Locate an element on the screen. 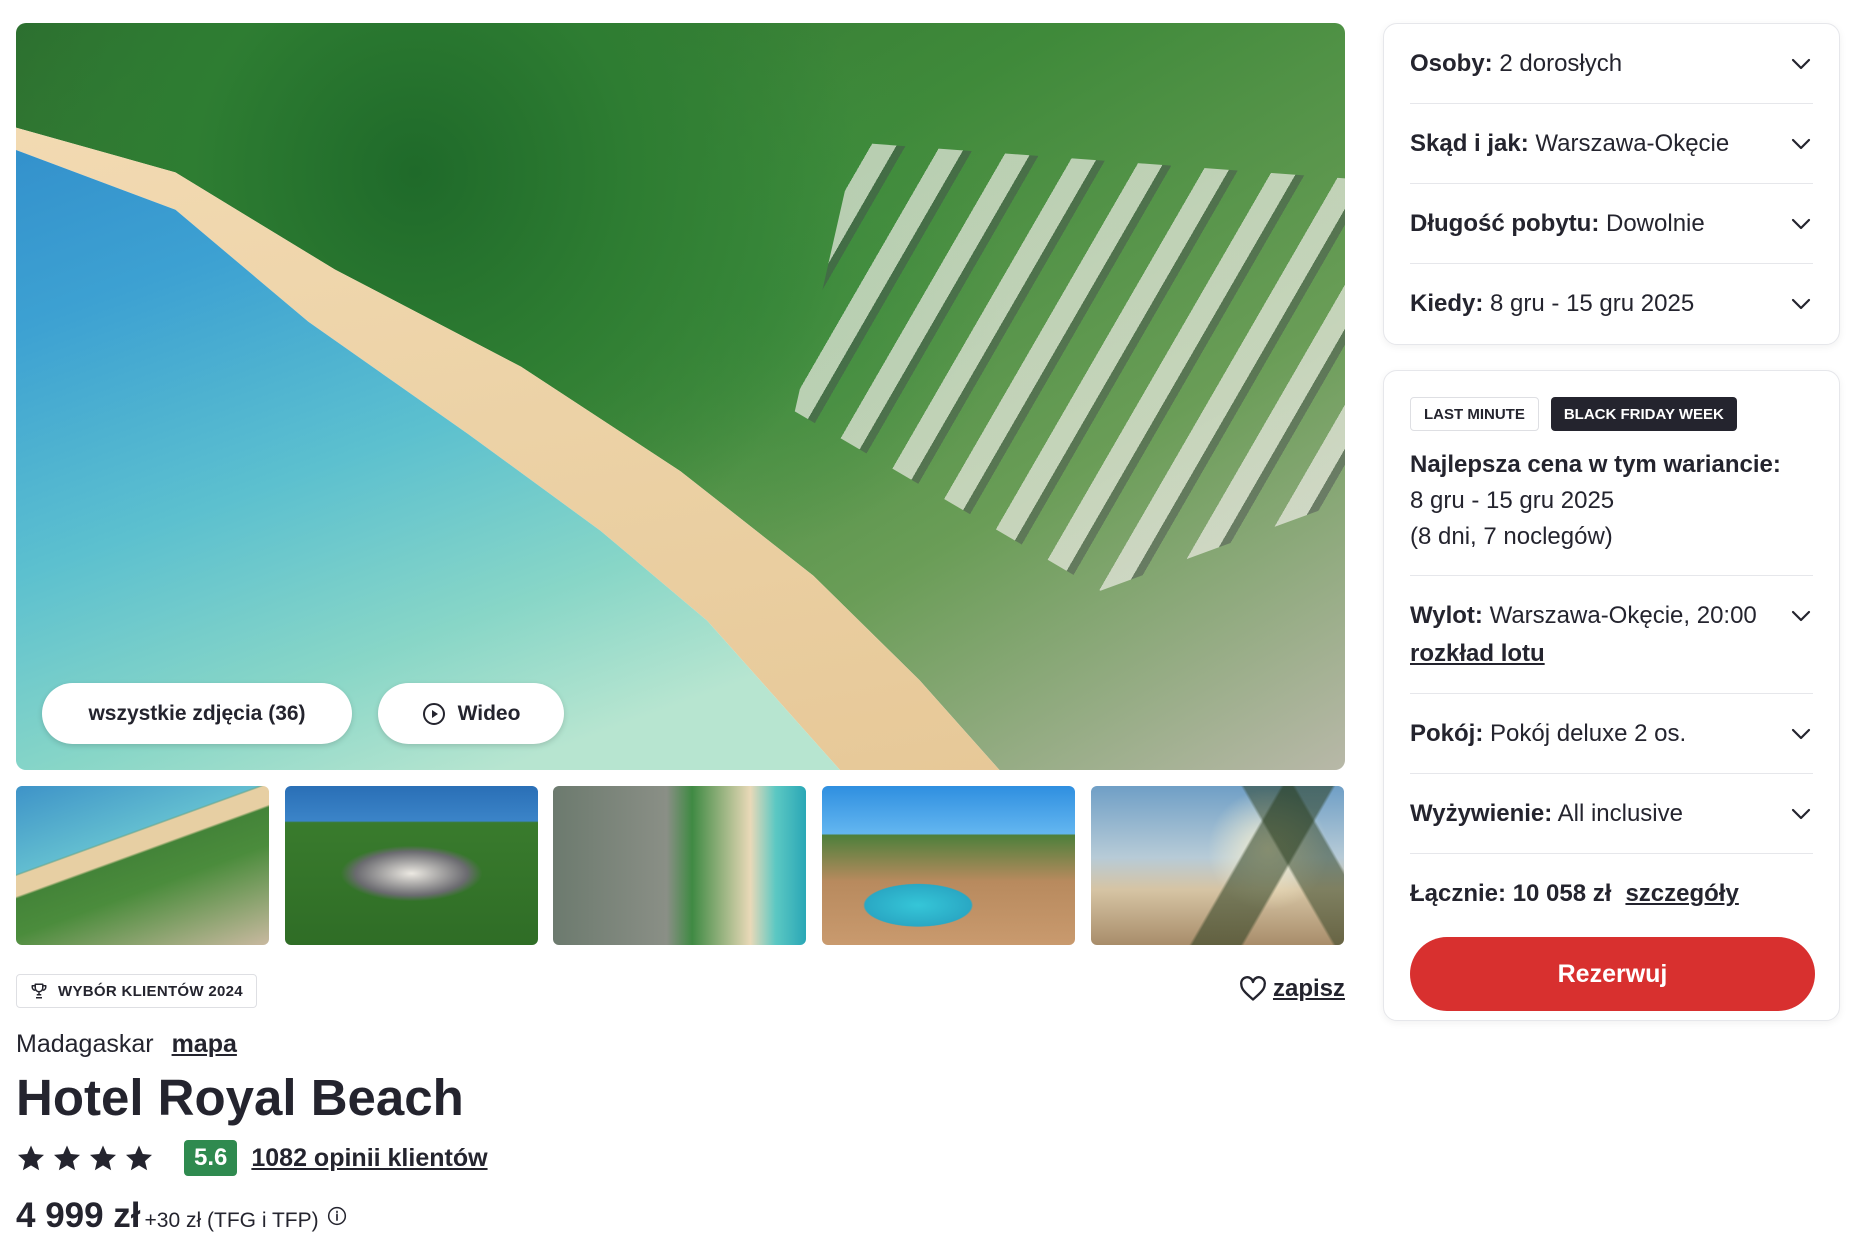  room-value: Pokój deluxe 2 os. is located at coordinates (1588, 733).